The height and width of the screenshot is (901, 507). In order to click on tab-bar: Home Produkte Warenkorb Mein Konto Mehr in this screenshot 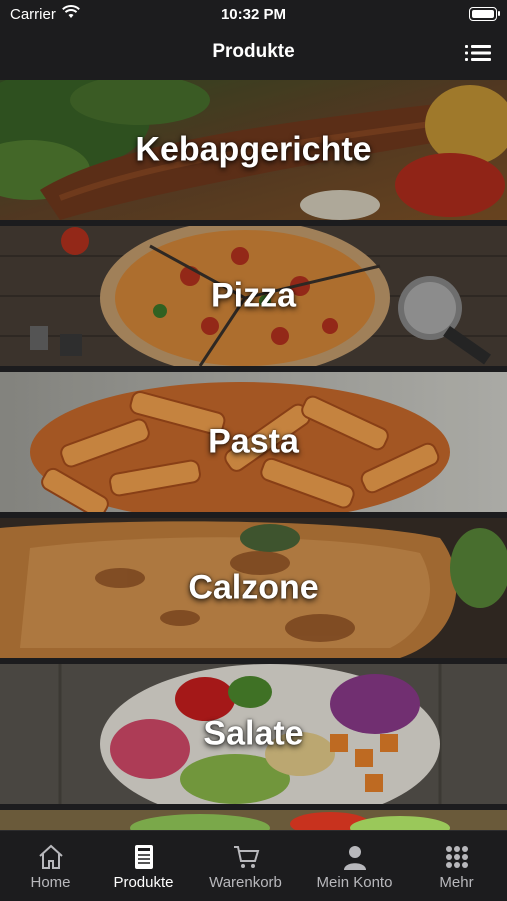, I will do `click(253, 865)`.